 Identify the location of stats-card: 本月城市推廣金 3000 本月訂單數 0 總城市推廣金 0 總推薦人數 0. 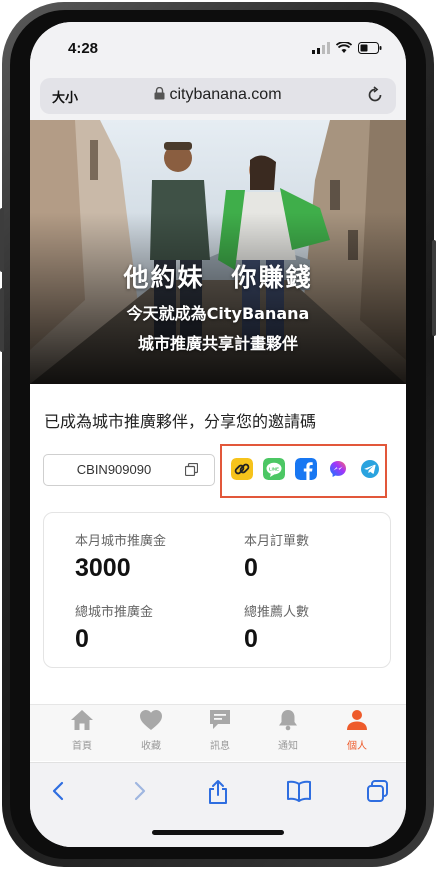
(217, 590).